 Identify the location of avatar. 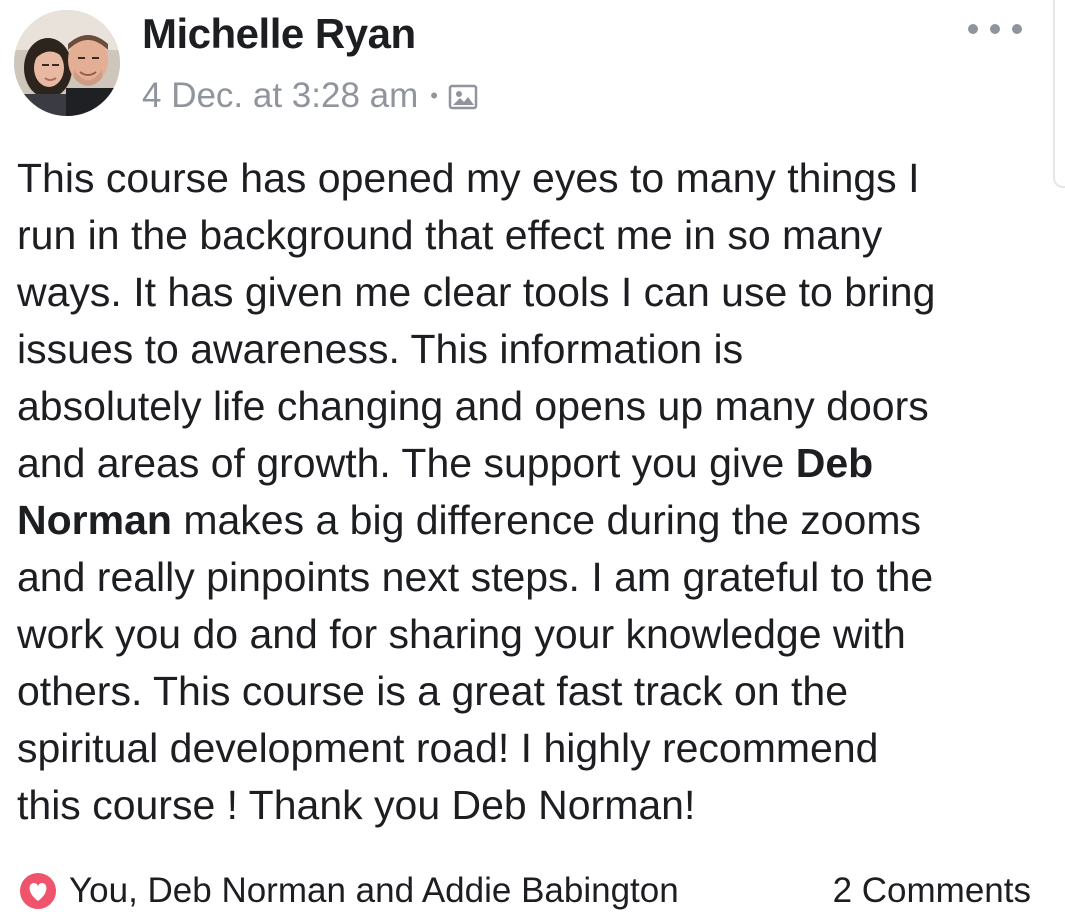
(67, 63).